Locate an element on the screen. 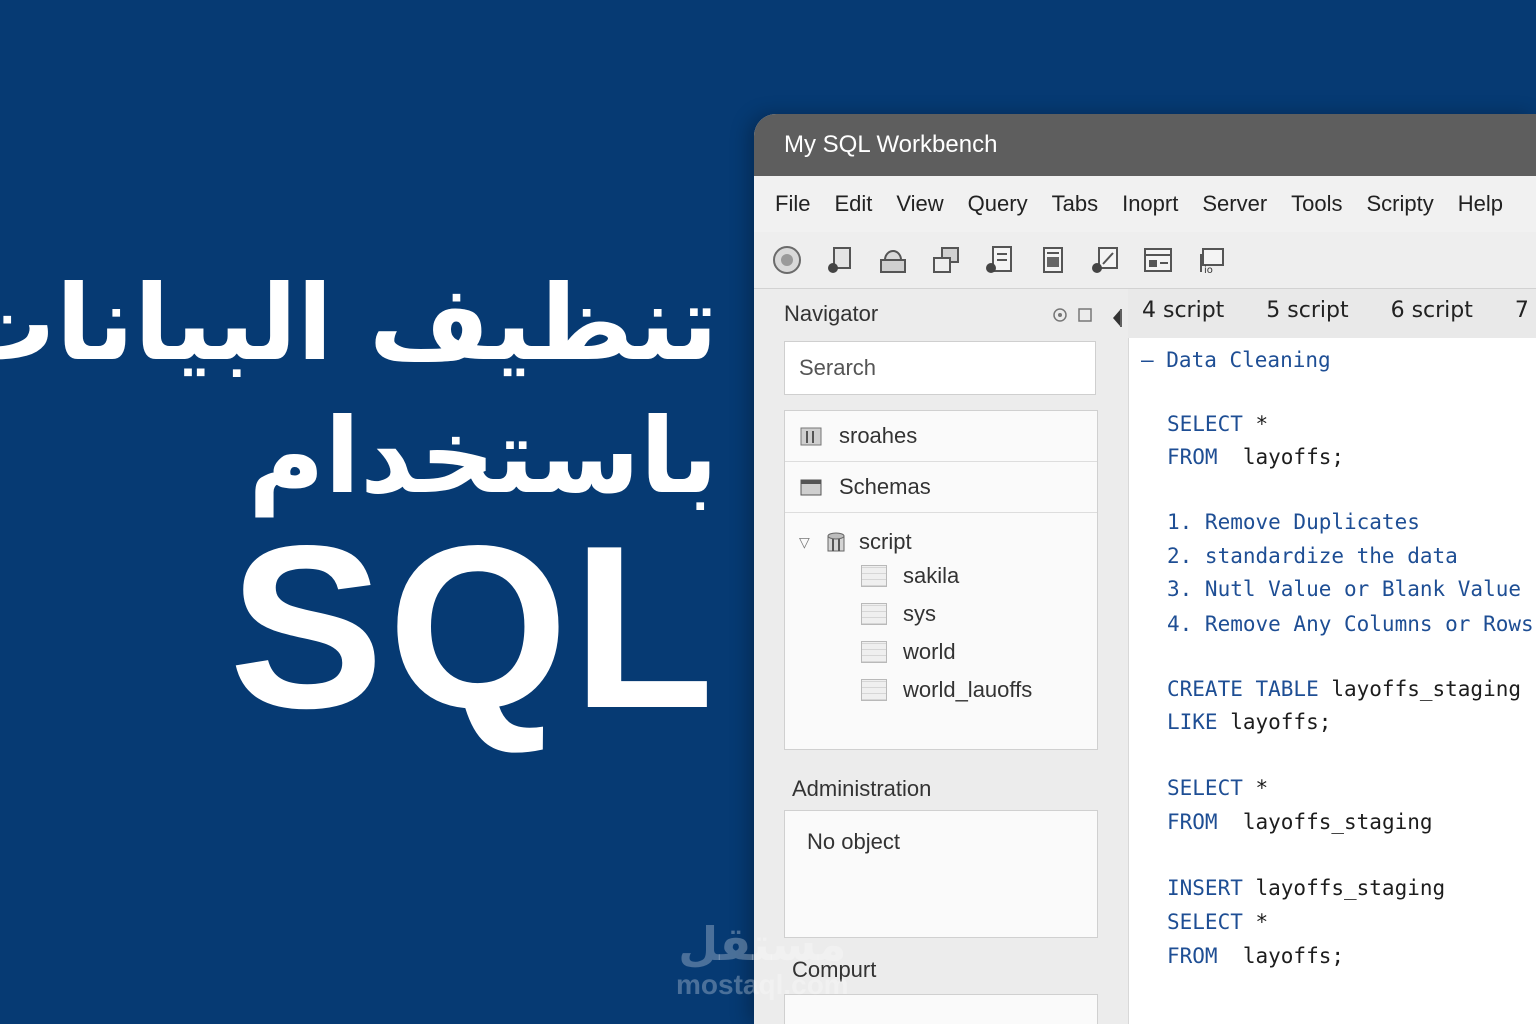  lock-icon is located at coordinates (893, 260).